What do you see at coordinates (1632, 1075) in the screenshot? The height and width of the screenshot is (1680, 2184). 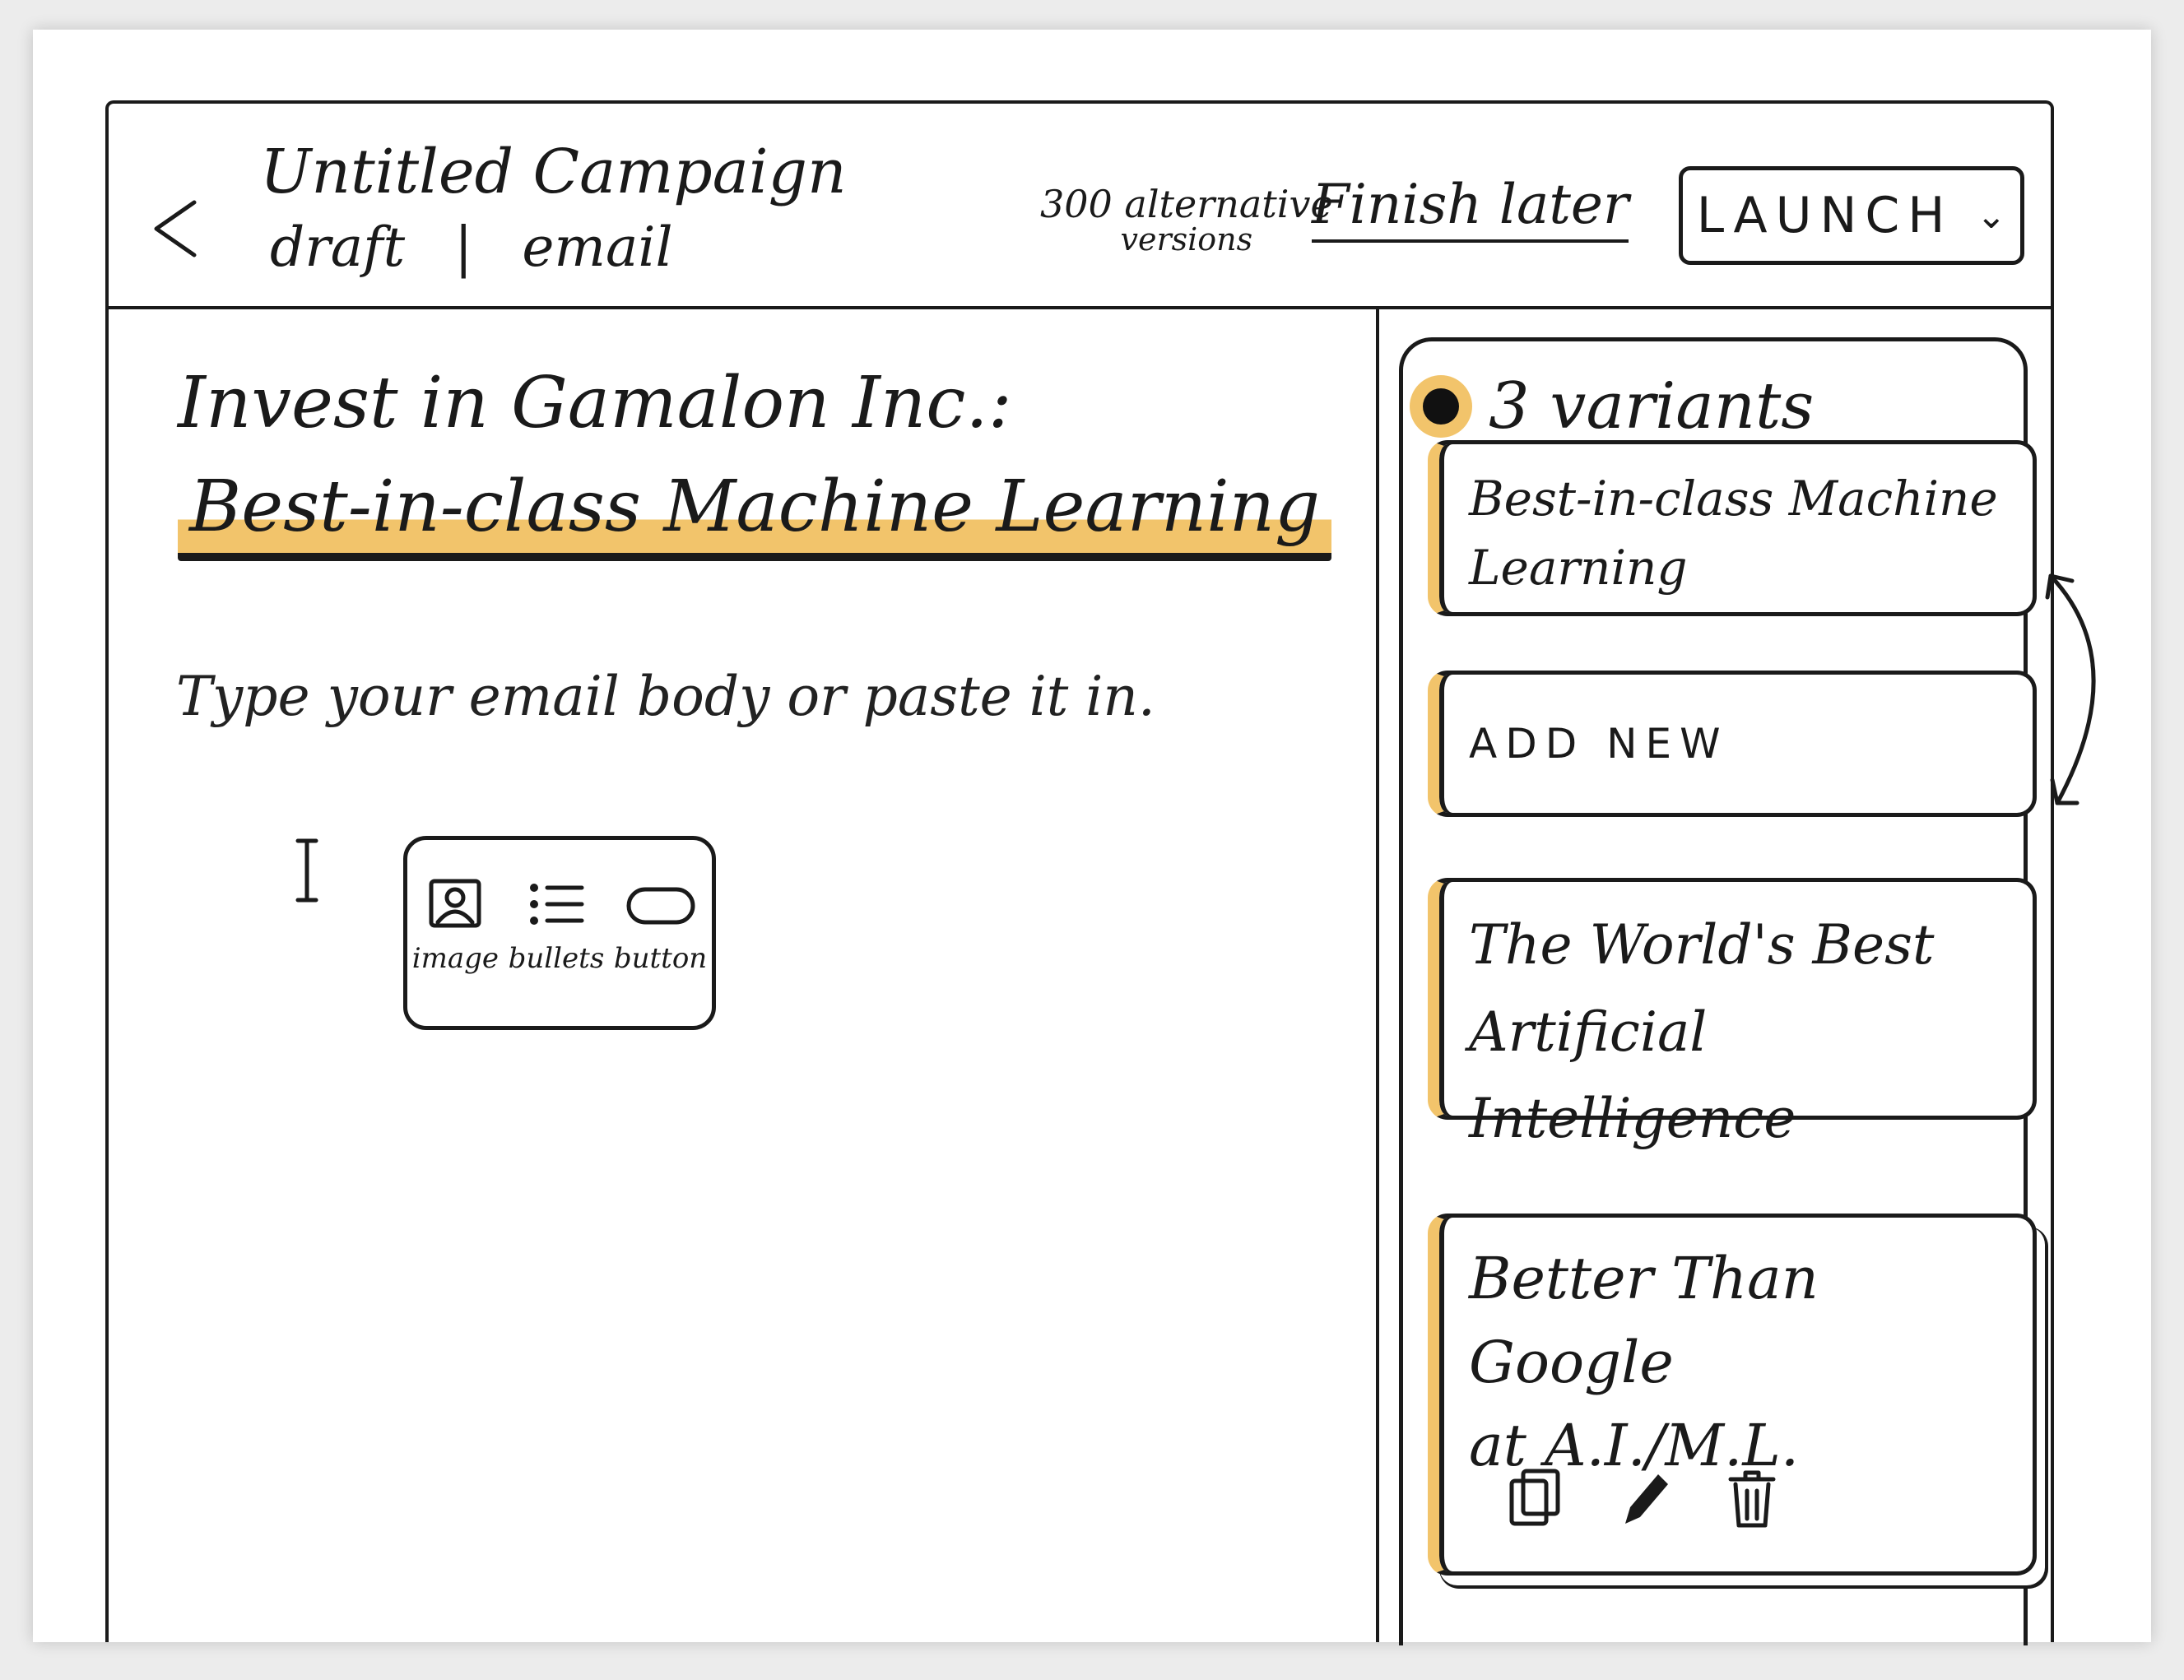 I see `variant-text-line2: Artificial Intelligence` at bounding box center [1632, 1075].